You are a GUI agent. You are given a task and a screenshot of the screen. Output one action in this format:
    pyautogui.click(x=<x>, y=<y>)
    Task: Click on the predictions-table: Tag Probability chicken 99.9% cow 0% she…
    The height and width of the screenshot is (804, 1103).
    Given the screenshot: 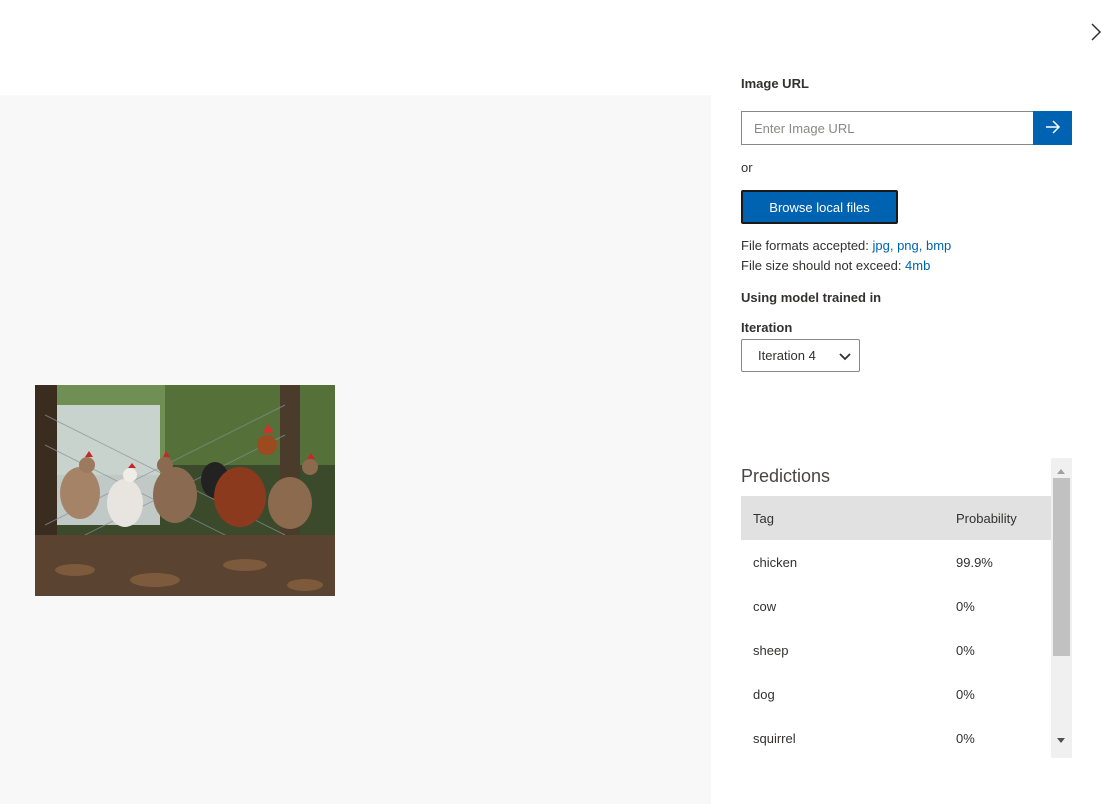 What is the action you would take?
    pyautogui.click(x=896, y=628)
    